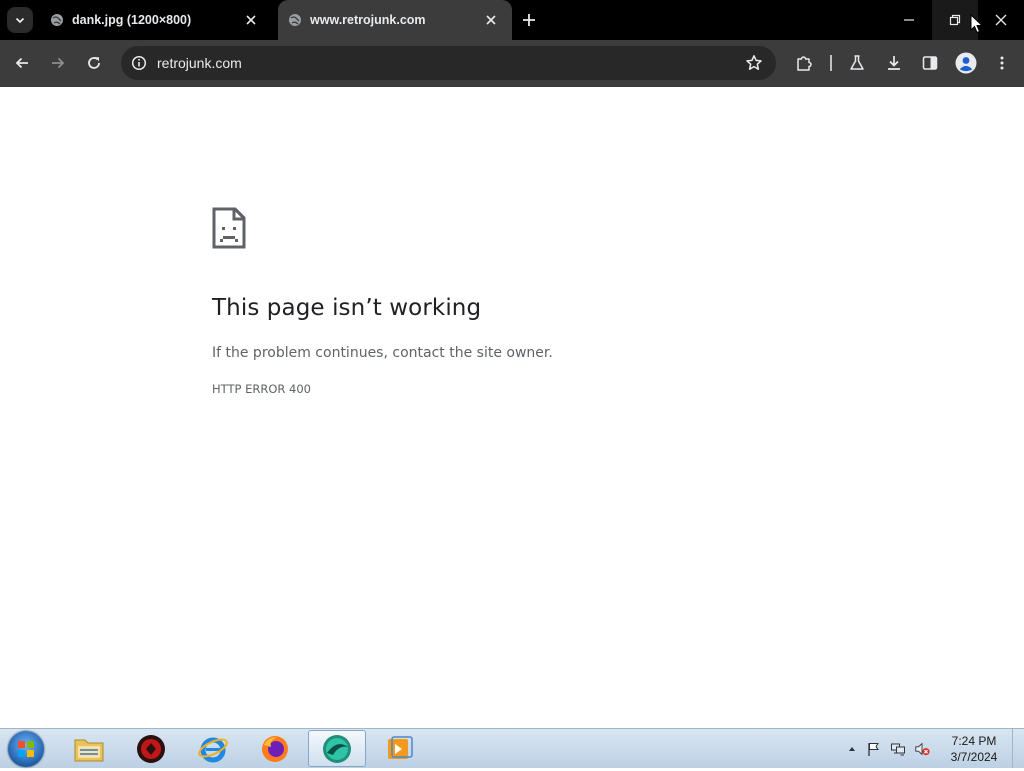 The height and width of the screenshot is (771, 1024). I want to click on taskbar-file-explorer, so click(89, 748).